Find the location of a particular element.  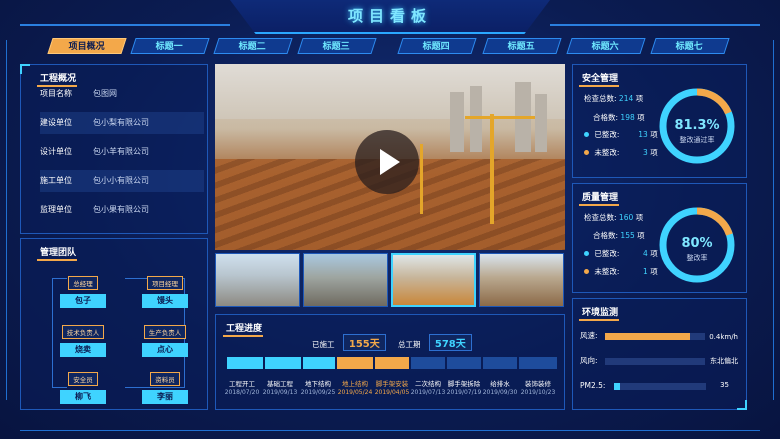

info-value: 包小梨有限公司 is located at coordinates (121, 122).